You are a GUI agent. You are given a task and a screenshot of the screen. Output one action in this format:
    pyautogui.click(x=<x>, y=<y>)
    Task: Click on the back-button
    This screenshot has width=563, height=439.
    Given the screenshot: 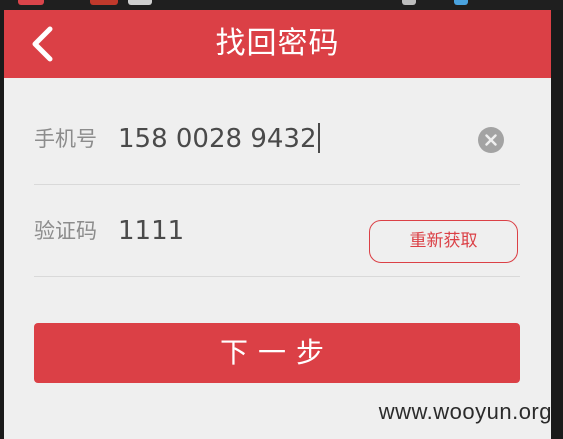 What is the action you would take?
    pyautogui.click(x=42, y=44)
    